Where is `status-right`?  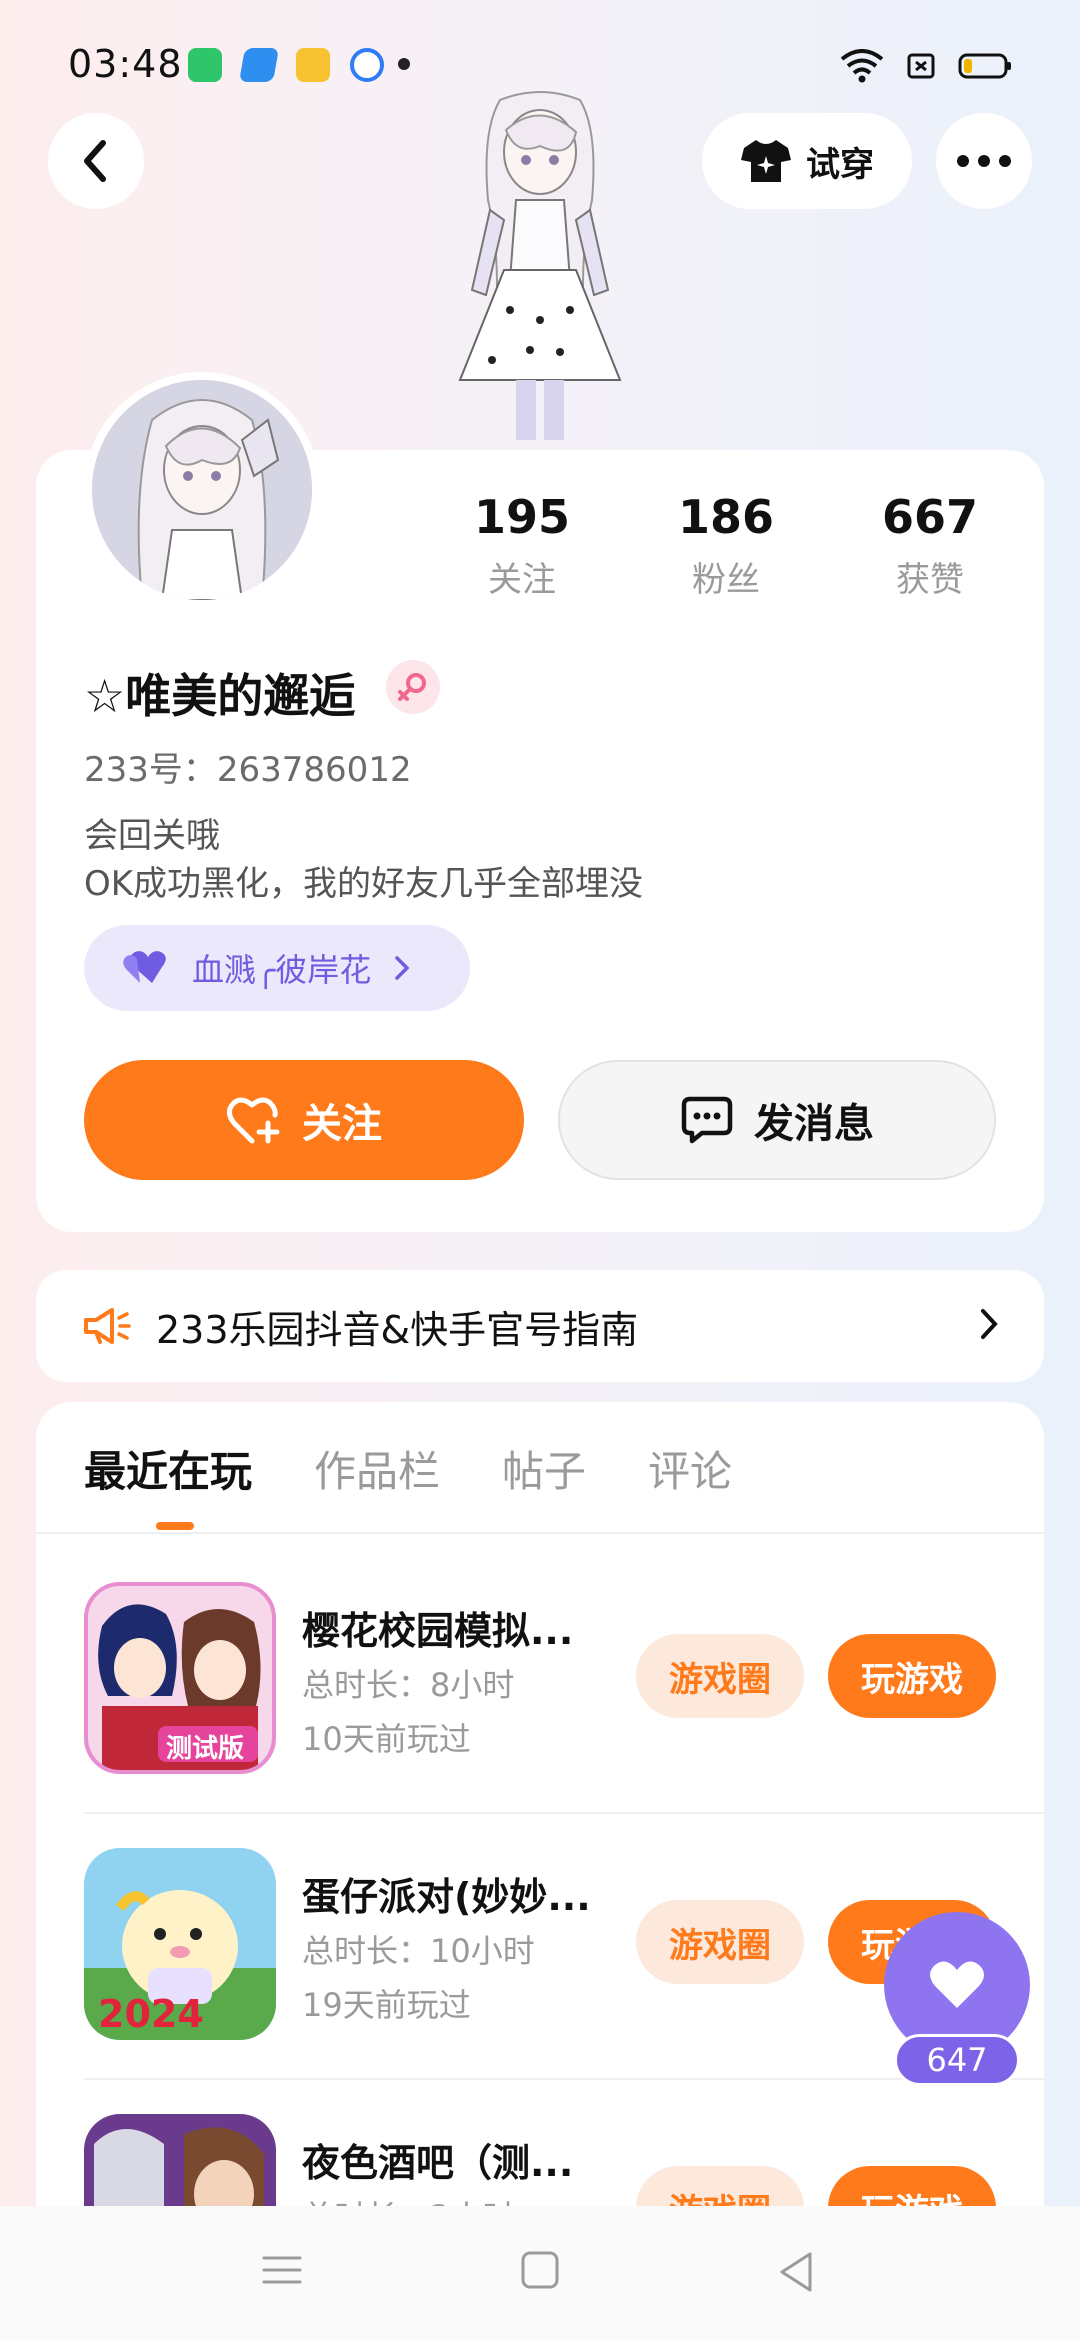 status-right is located at coordinates (926, 66).